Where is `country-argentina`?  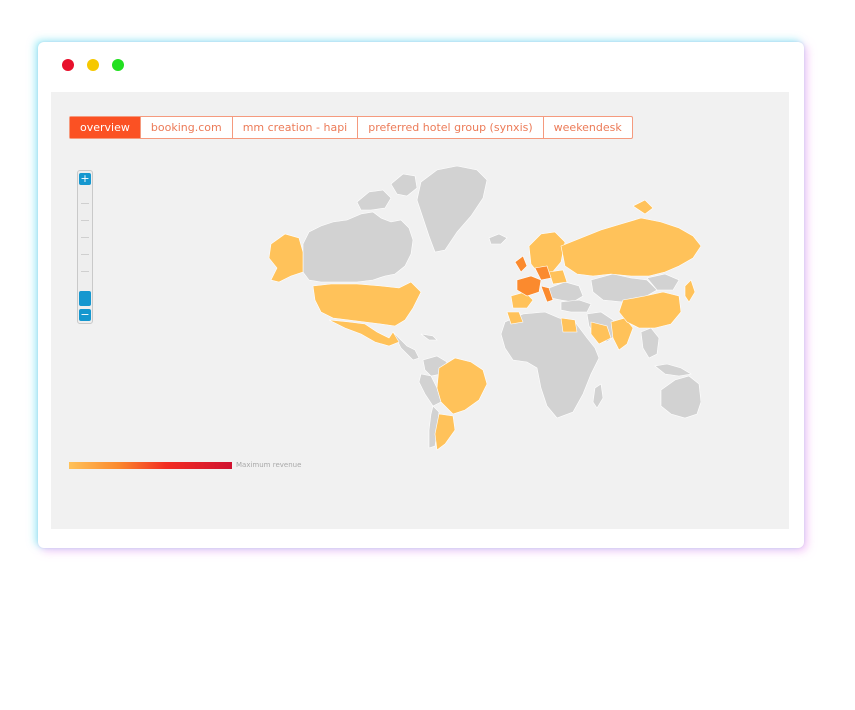
country-argentina is located at coordinates (445, 432).